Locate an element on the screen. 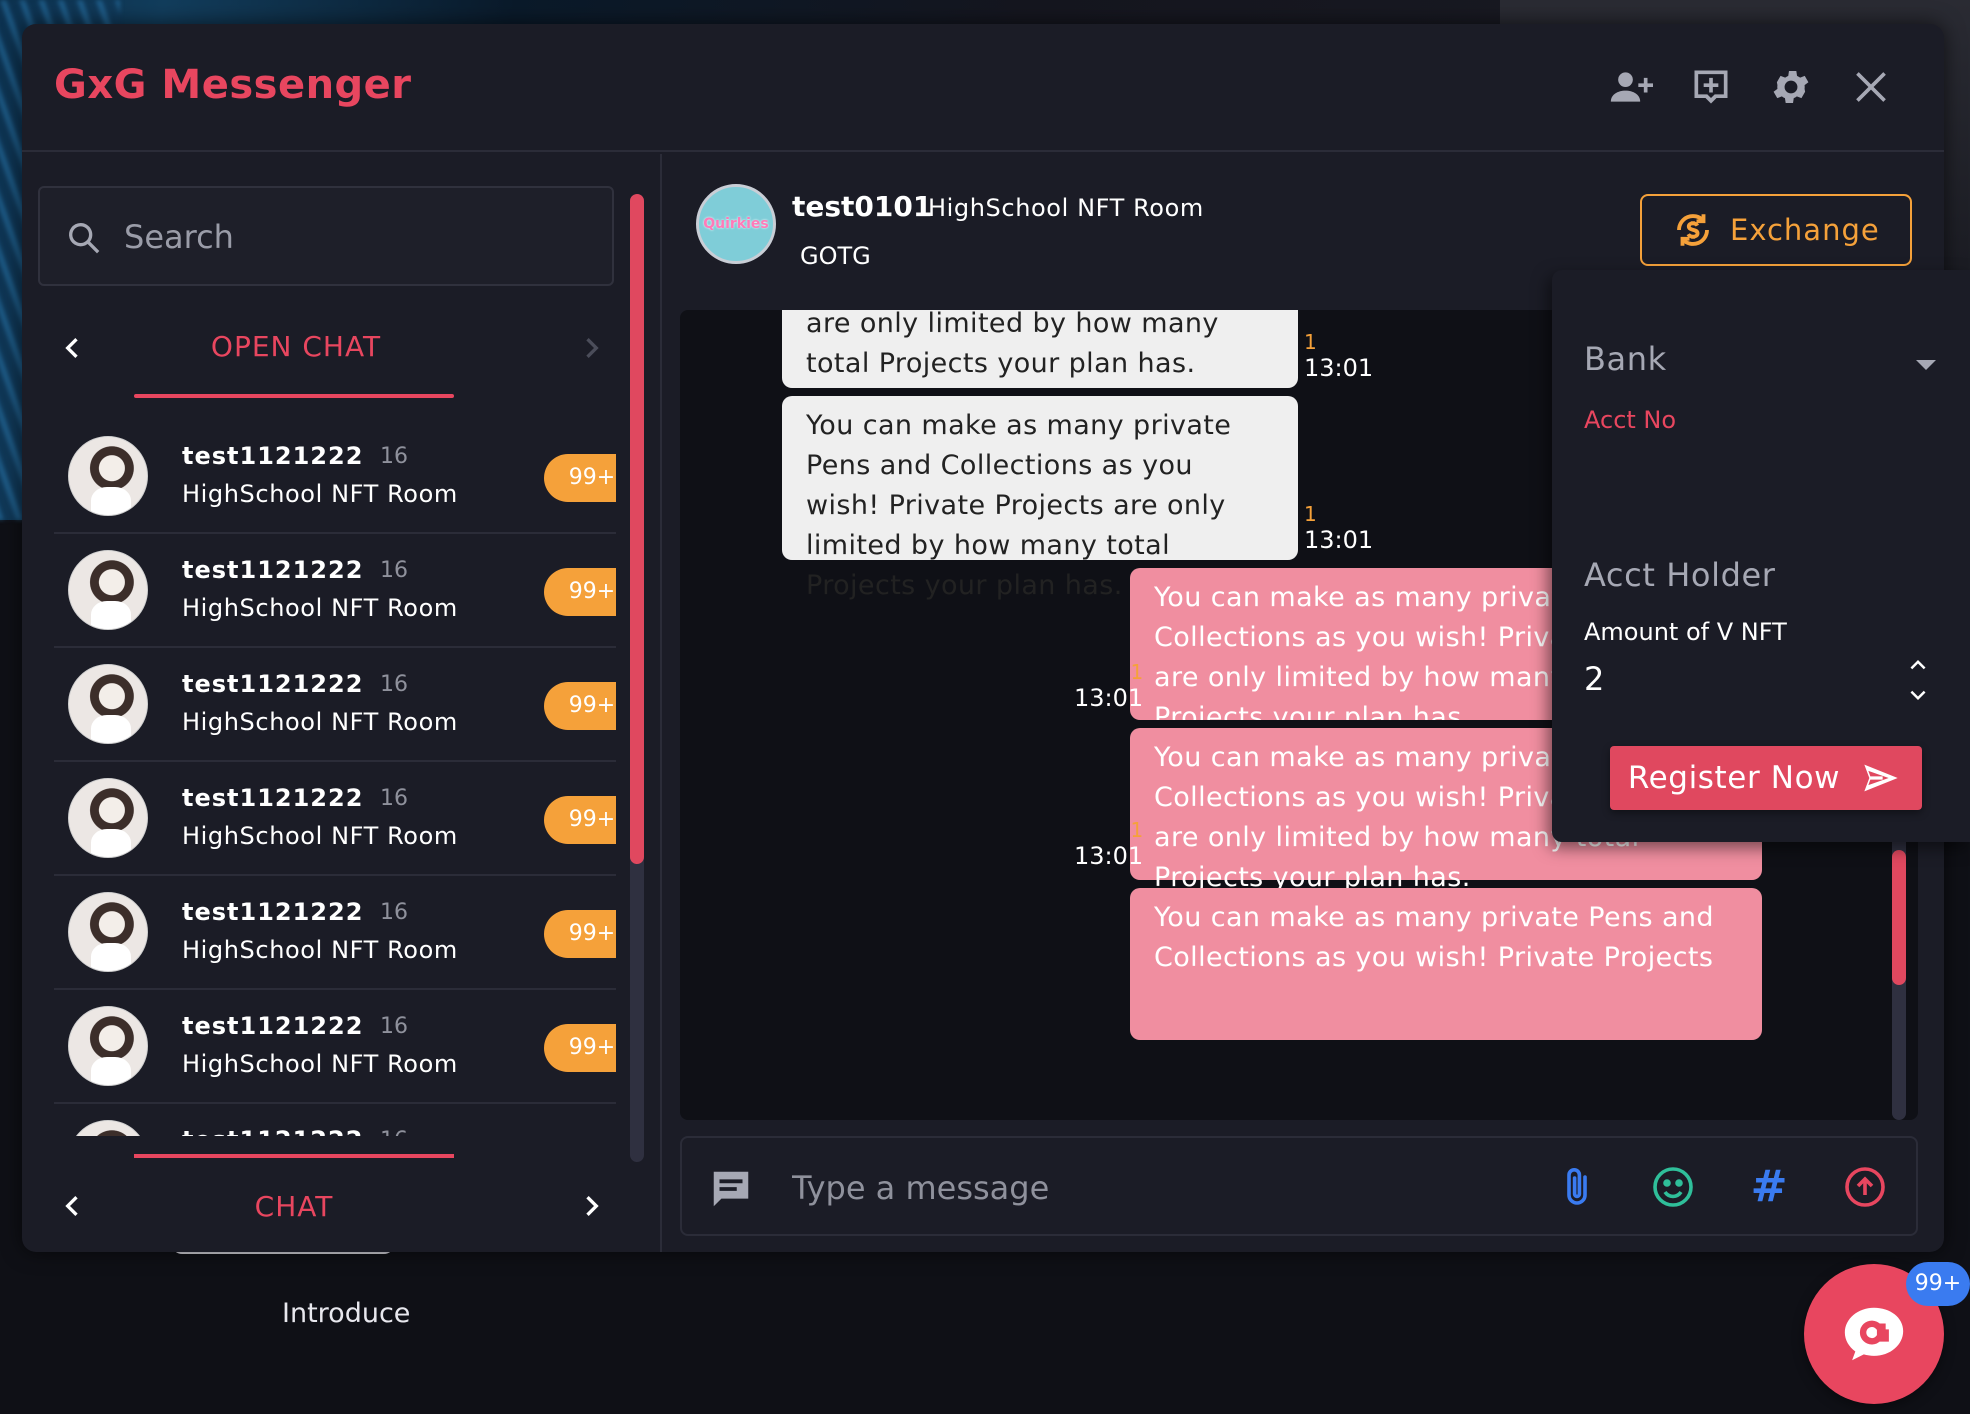 The width and height of the screenshot is (1970, 1414). gear-icon is located at coordinates (1791, 87).